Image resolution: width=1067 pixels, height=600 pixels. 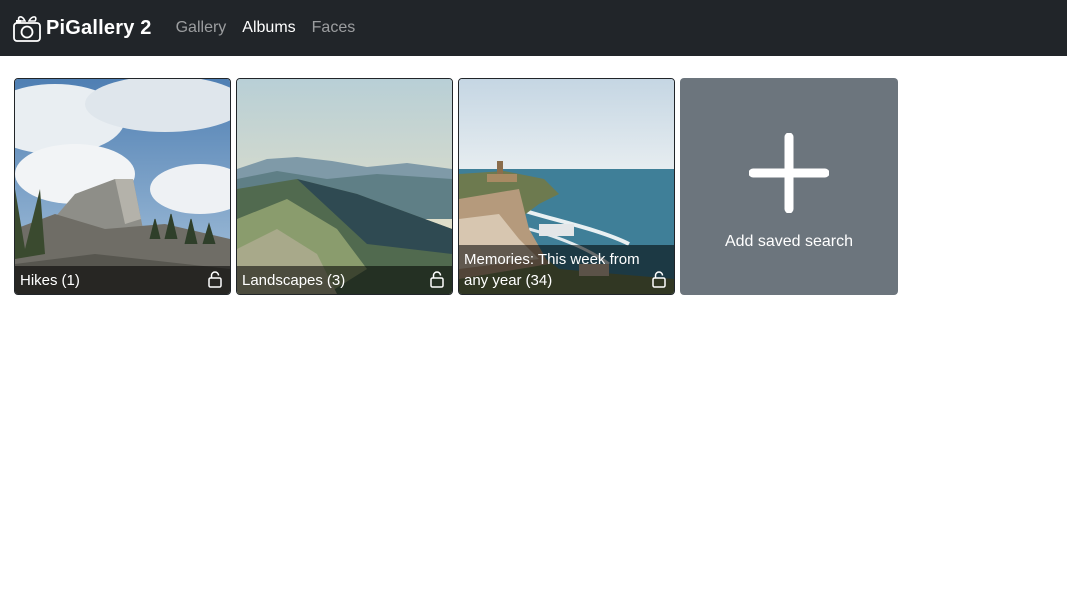 I want to click on brand-name: PiGallery 2, so click(x=99, y=27).